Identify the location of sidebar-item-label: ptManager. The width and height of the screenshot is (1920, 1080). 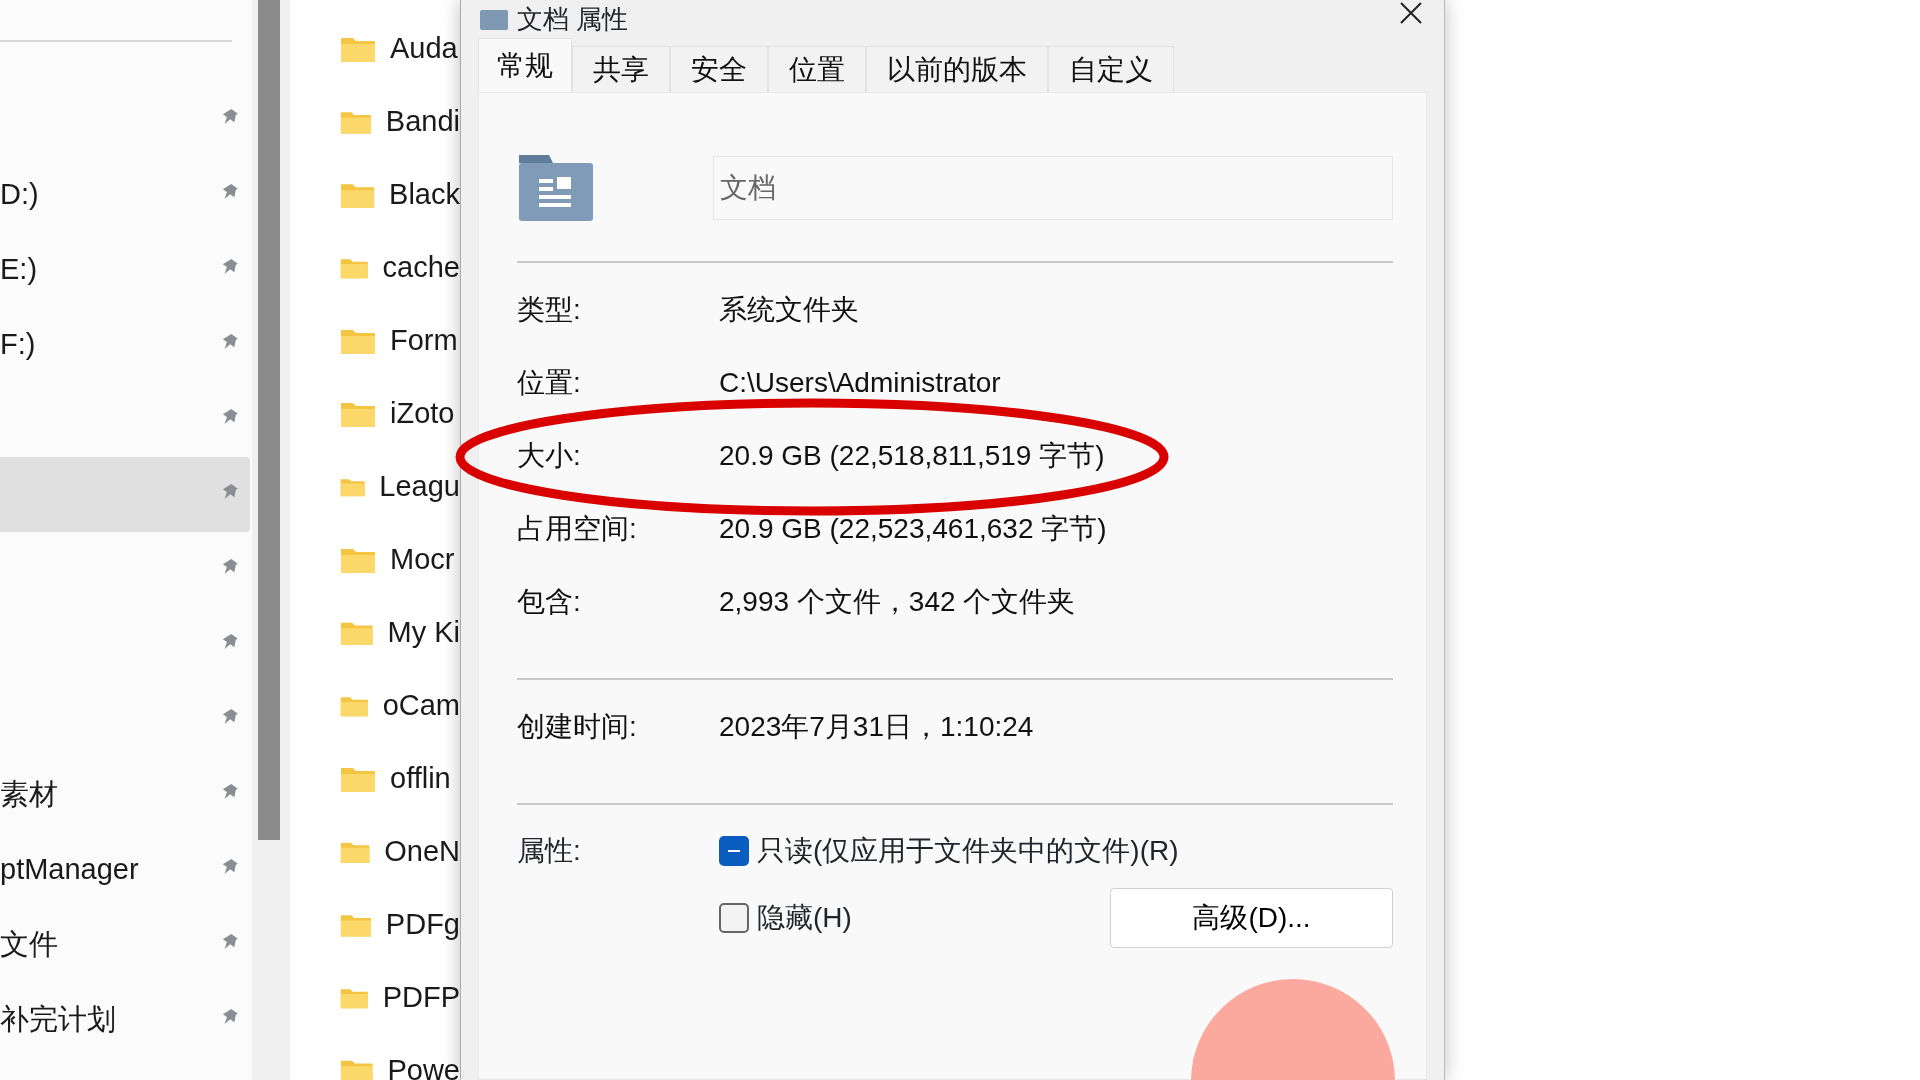
(69, 869).